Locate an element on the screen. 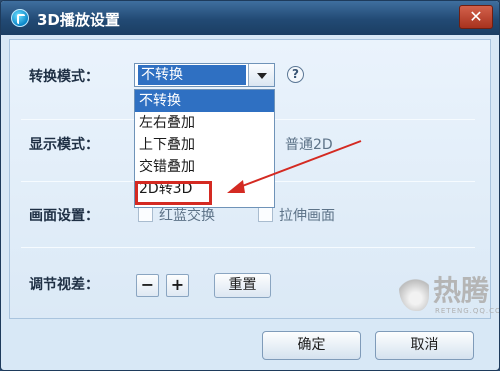 The image size is (500, 371). increase-parallax-button: + is located at coordinates (177, 285).